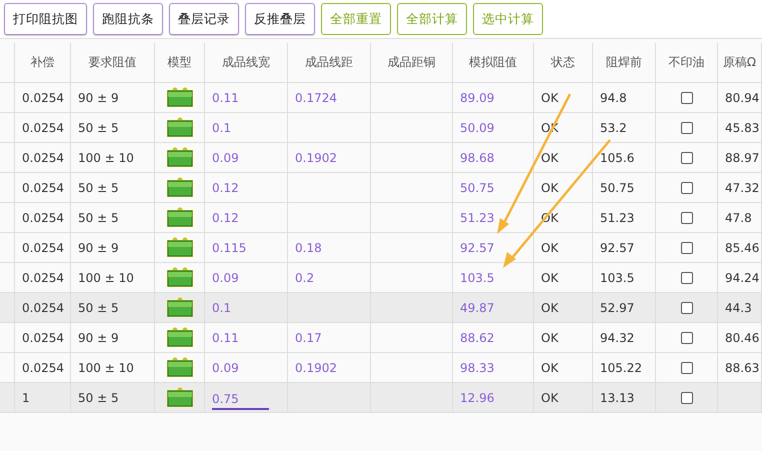 This screenshot has height=451, width=762. What do you see at coordinates (477, 307) in the screenshot?
I see `table-cell: 49.87` at bounding box center [477, 307].